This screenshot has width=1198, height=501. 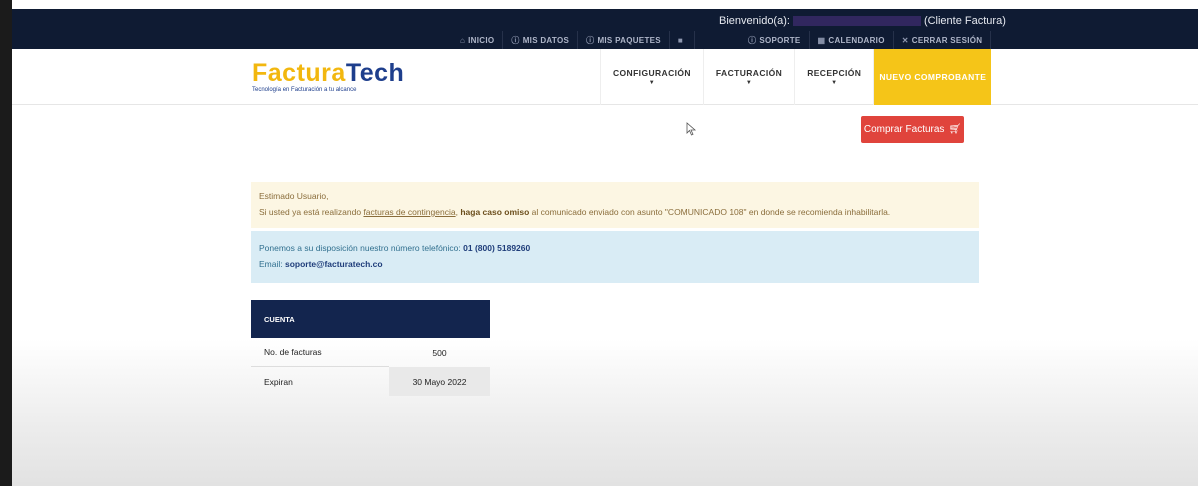 I want to click on user-name-redacted, so click(x=856, y=21).